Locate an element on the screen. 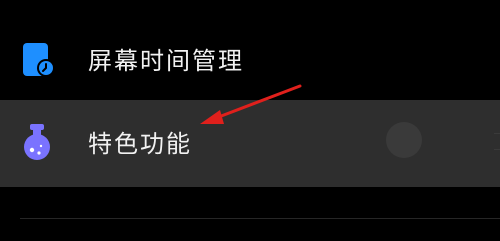  hourglass-phone-icon is located at coordinates (38, 61).